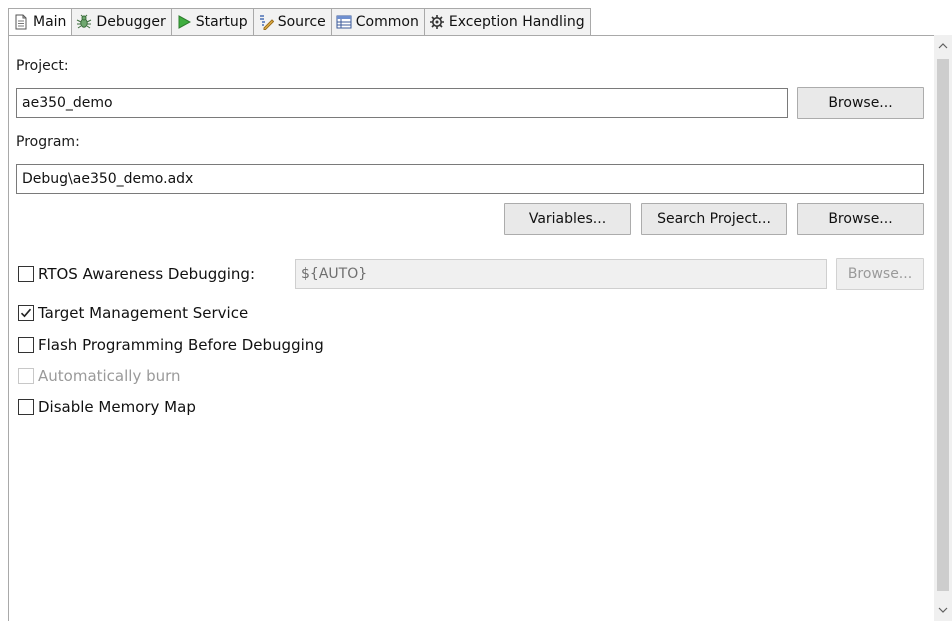  What do you see at coordinates (221, 22) in the screenshot?
I see `tab-label: Startup` at bounding box center [221, 22].